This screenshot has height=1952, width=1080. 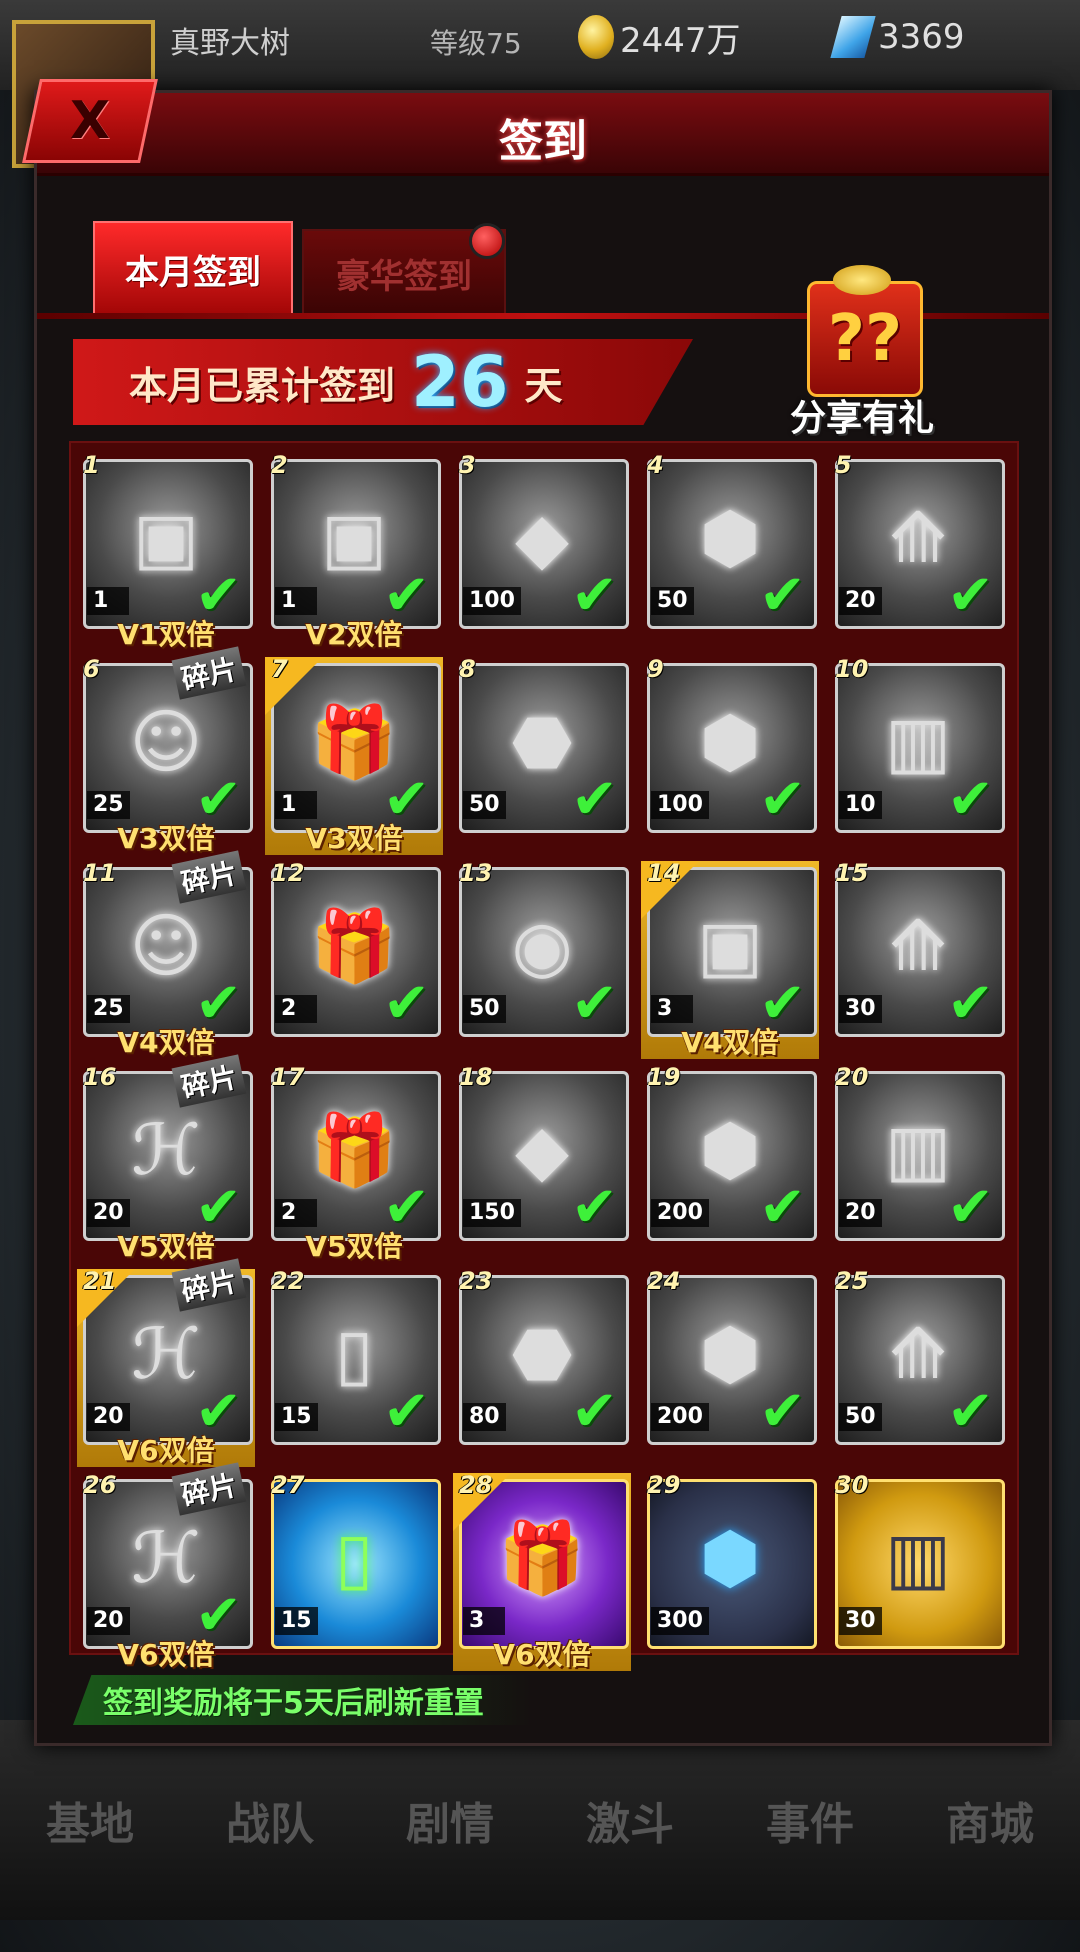 I want to click on coin-icon, so click(x=596, y=37).